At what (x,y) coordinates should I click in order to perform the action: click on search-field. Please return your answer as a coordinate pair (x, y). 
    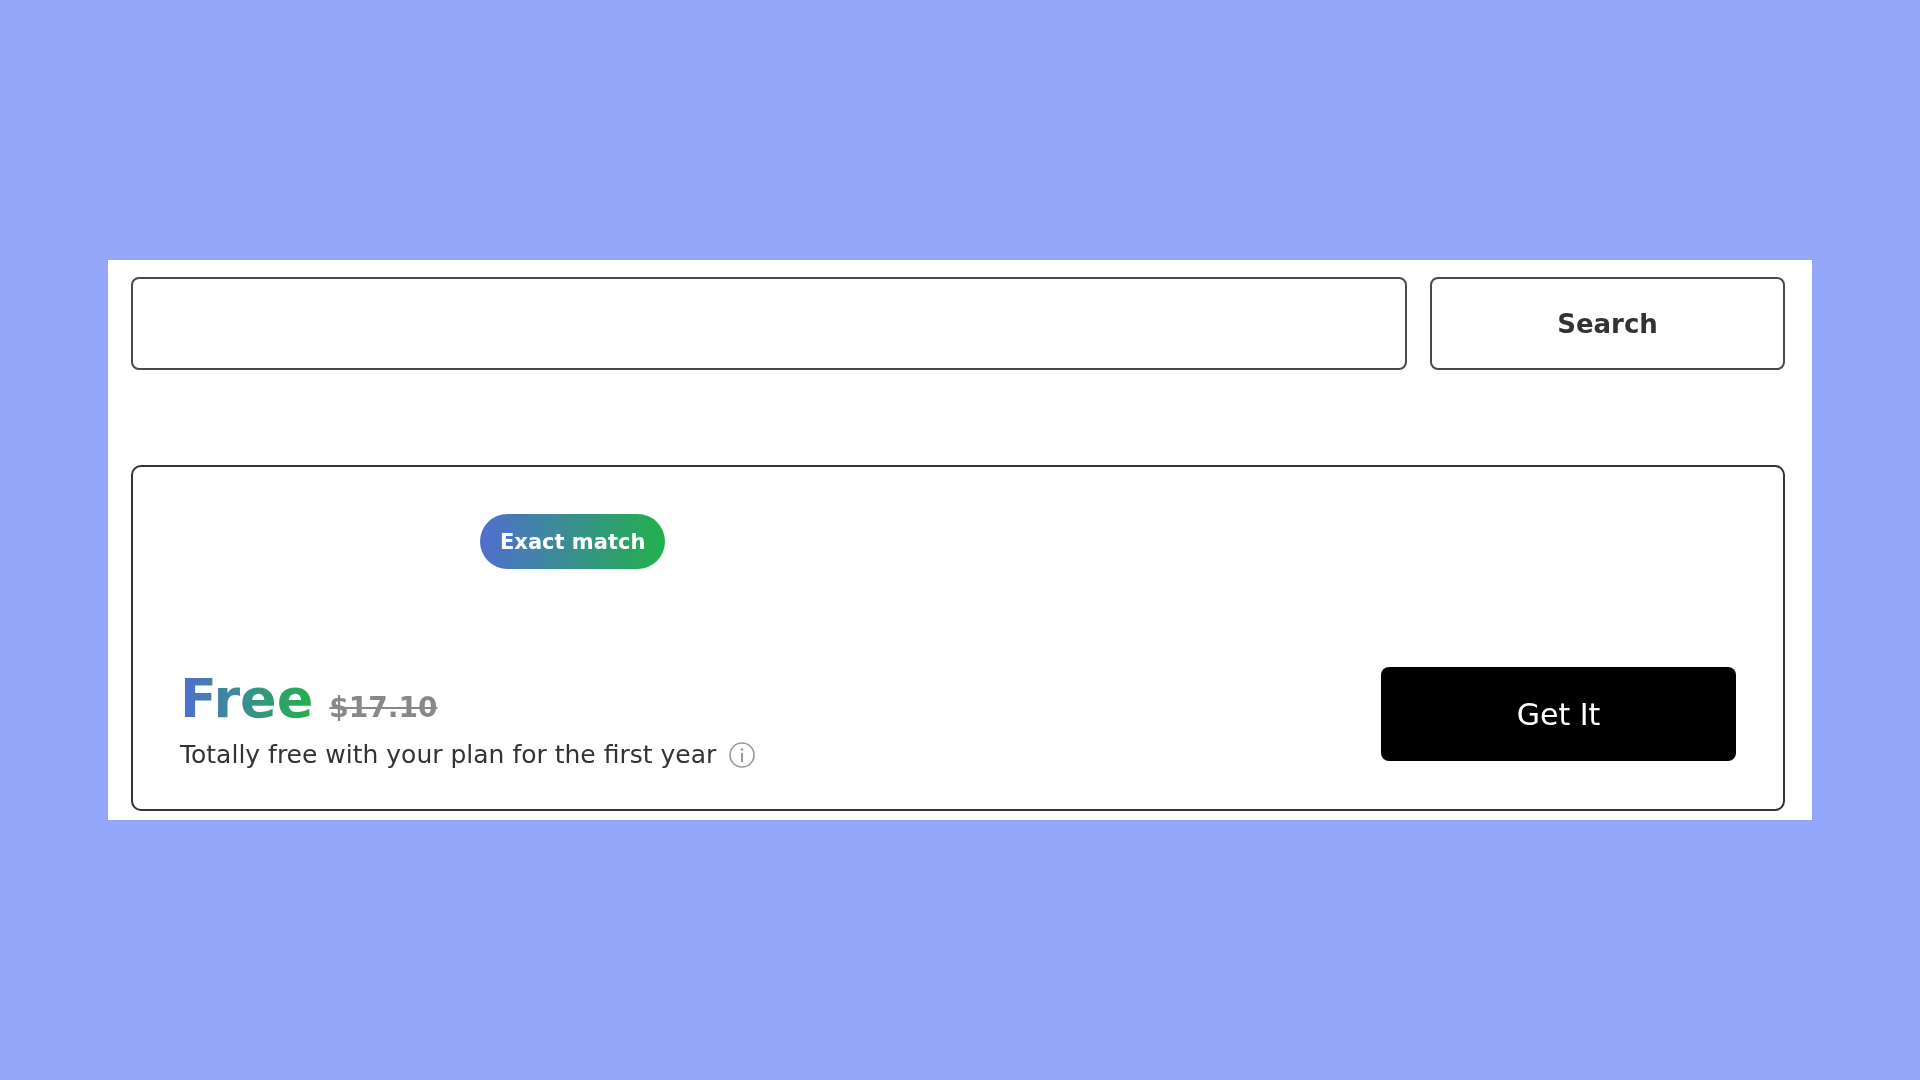
    Looking at the image, I should click on (769, 323).